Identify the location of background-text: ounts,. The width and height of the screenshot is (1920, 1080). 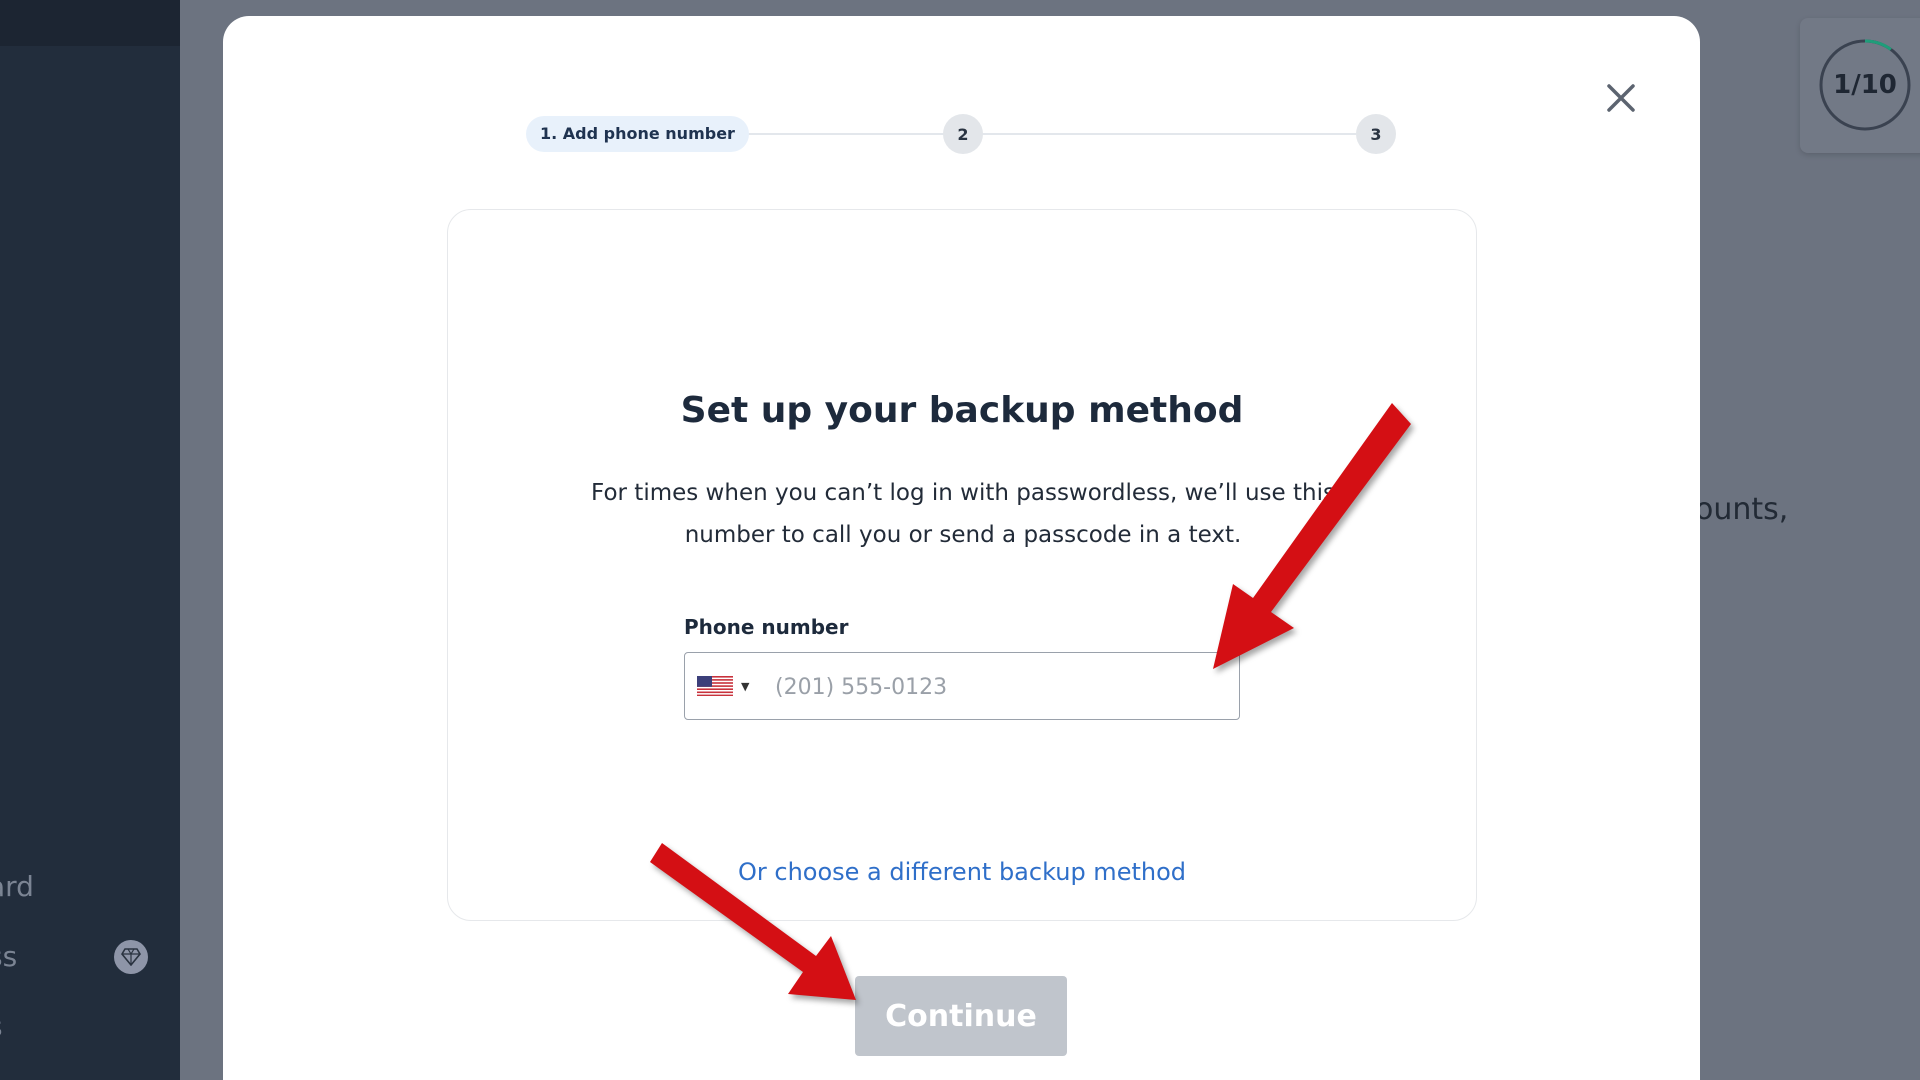
(1742, 509).